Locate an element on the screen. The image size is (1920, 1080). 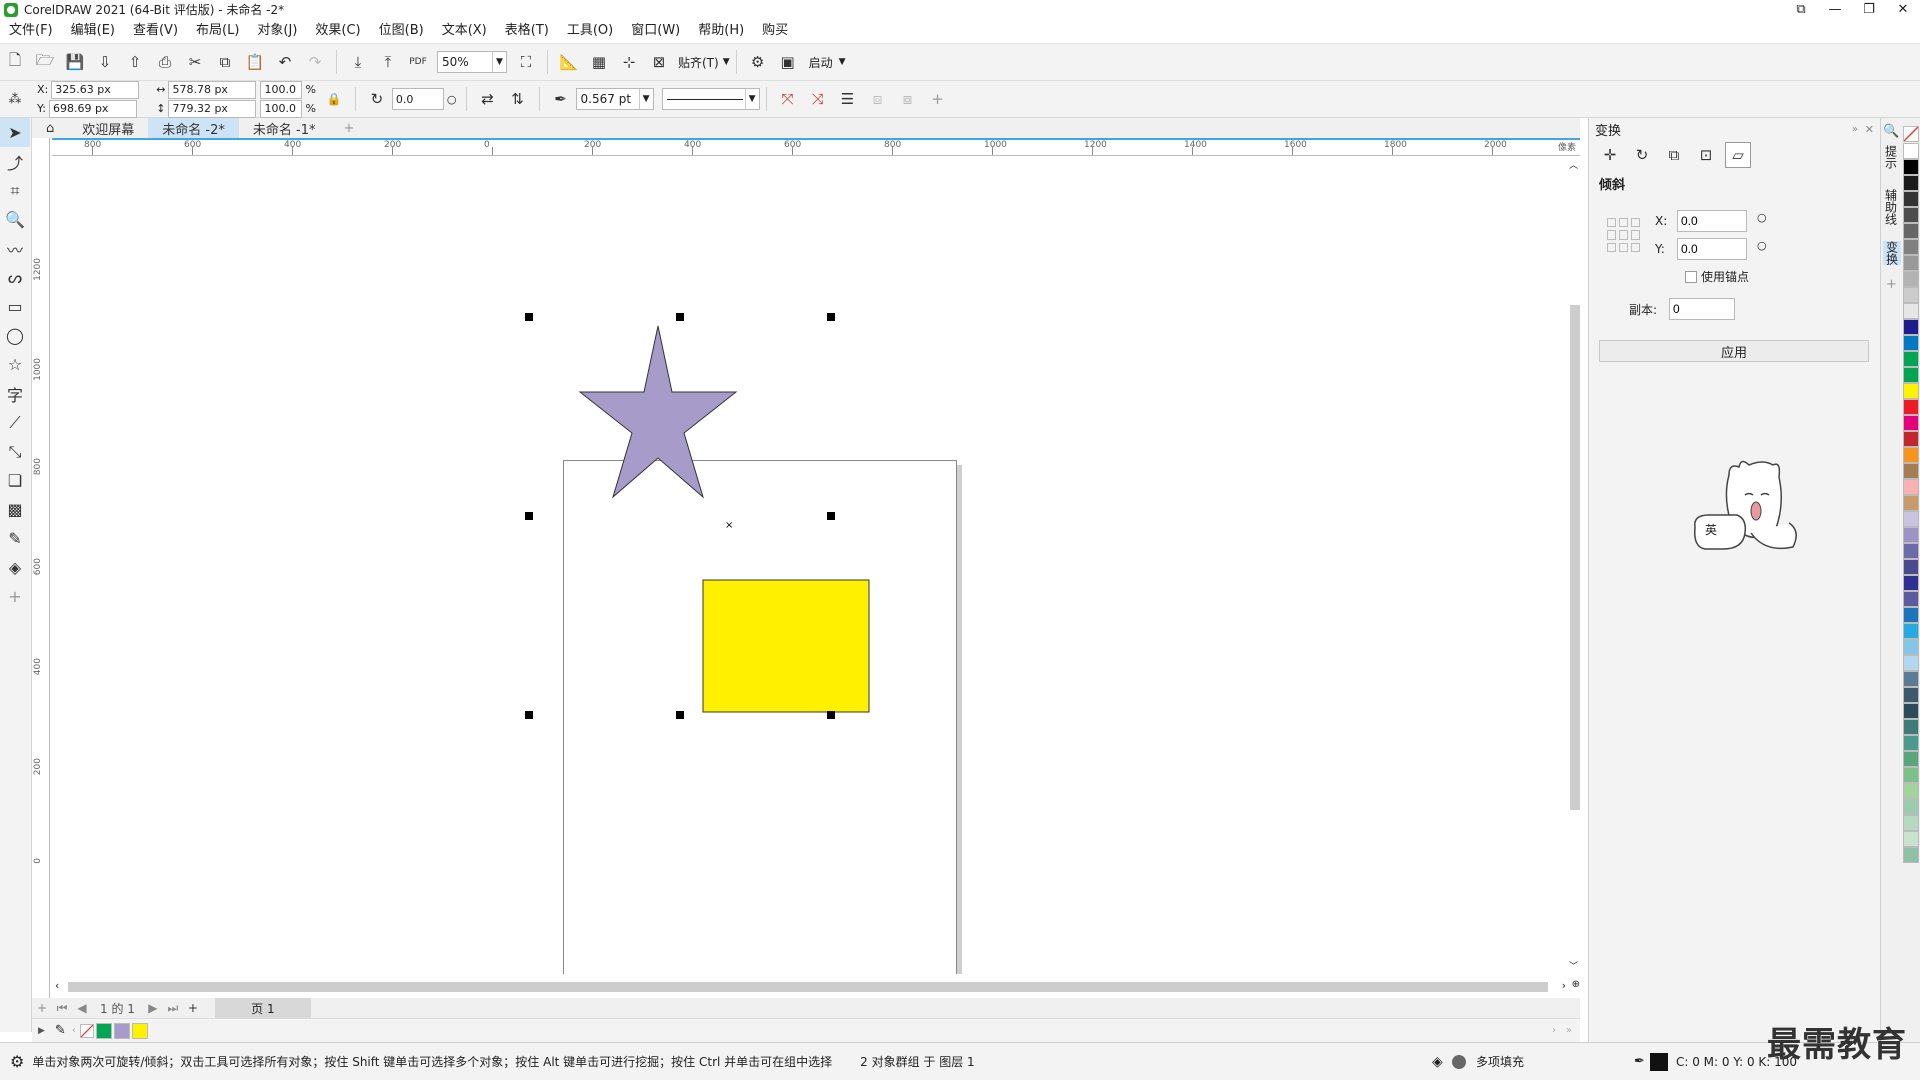
vertical-ruler: 1200 1000 800 600 400 200 0 is located at coordinates (41, 568).